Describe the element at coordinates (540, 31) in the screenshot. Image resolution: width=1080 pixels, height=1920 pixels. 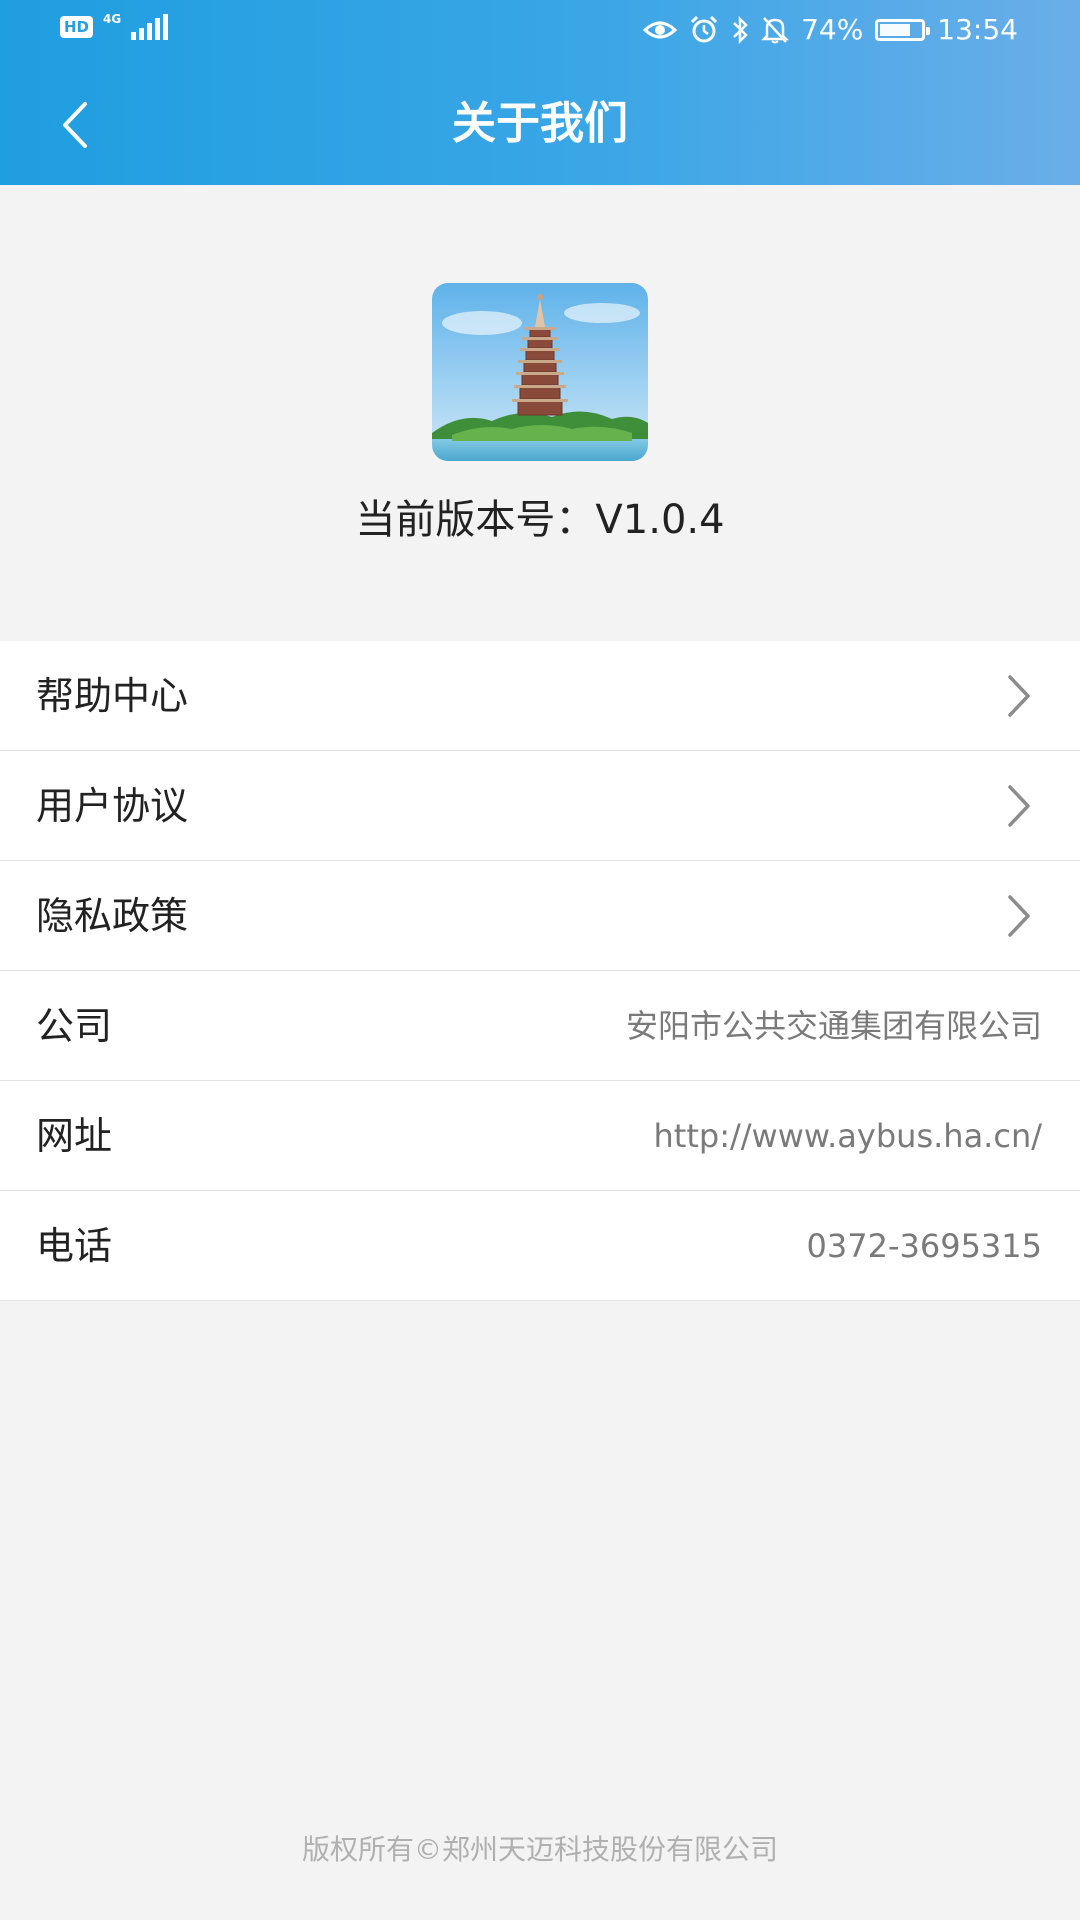
I see `status-bar: HD 4G 74% 13:54` at that location.